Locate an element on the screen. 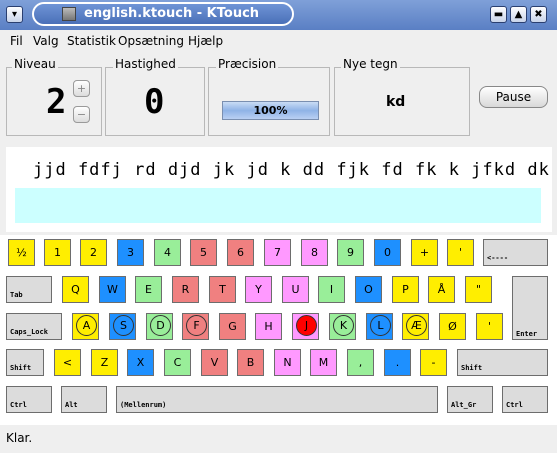 The height and width of the screenshot is (453, 557). key-3: 3 is located at coordinates (130, 252).